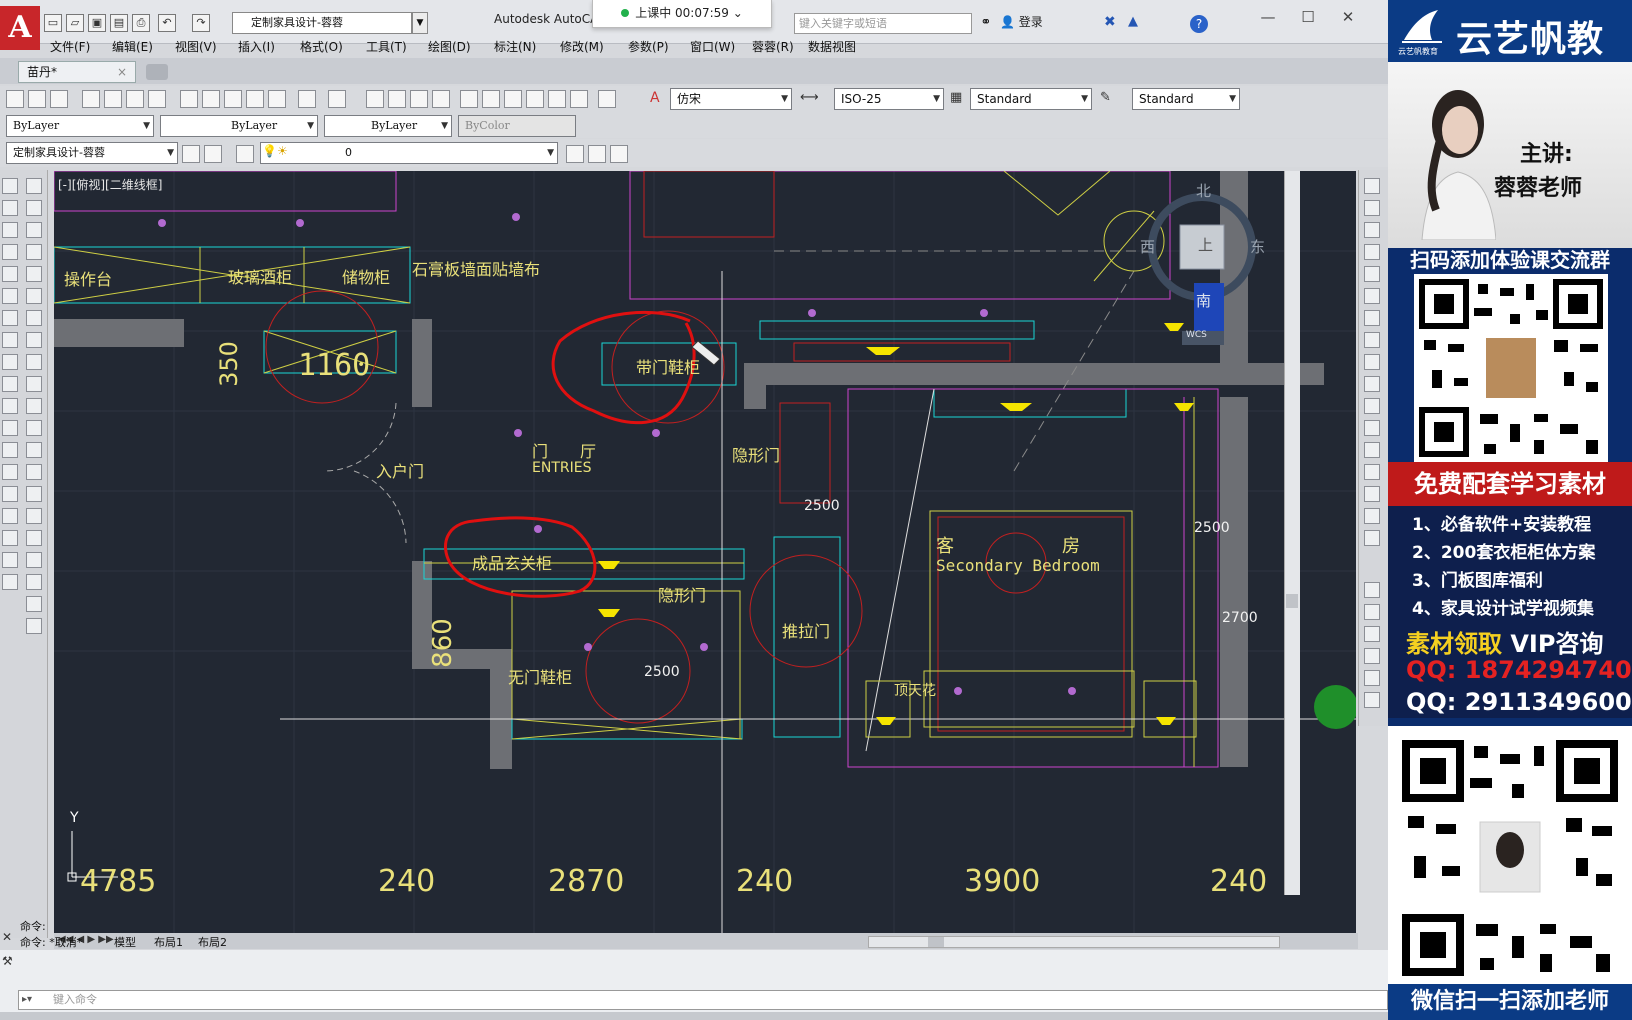  What do you see at coordinates (34, 318) in the screenshot?
I see `rotate-icon` at bounding box center [34, 318].